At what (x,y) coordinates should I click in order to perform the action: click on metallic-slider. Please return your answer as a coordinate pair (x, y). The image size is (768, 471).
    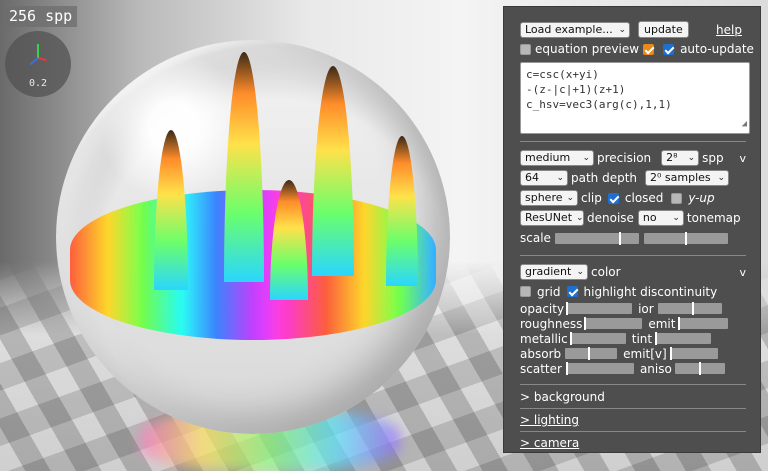
    Looking at the image, I should click on (597, 338).